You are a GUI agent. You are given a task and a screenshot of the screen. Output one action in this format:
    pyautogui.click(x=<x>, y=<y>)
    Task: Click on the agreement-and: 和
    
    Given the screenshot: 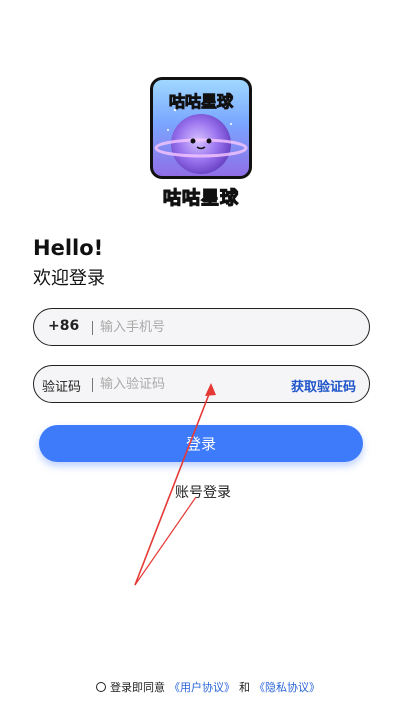 What is the action you would take?
    pyautogui.click(x=244, y=687)
    